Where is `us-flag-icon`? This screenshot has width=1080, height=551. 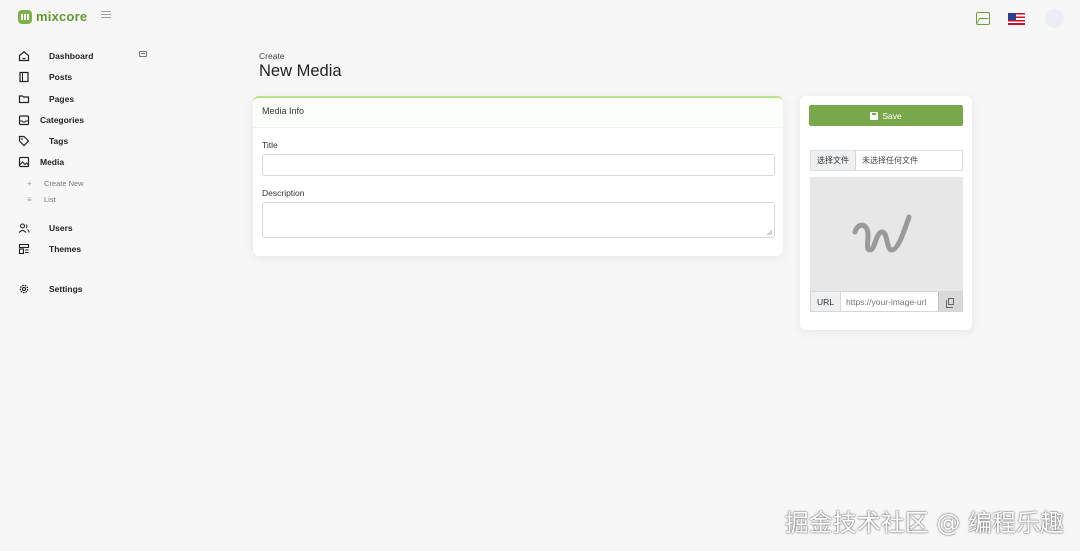 us-flag-icon is located at coordinates (1016, 18).